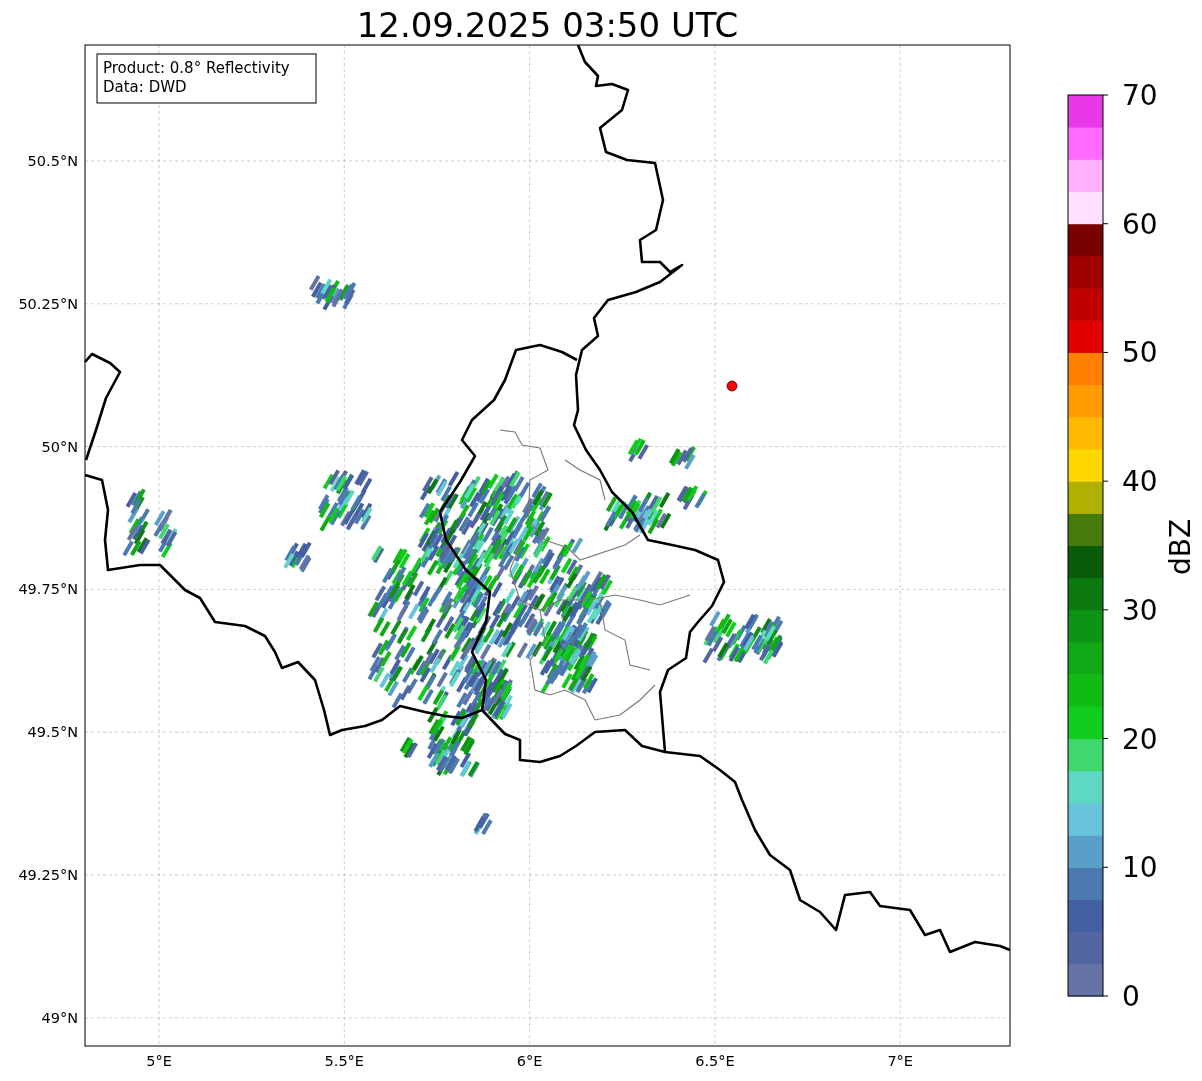 This screenshot has width=1202, height=1081. Describe the element at coordinates (547, 25) in the screenshot. I see `chart-title: 12.09.2025 03:50 UTC` at that location.